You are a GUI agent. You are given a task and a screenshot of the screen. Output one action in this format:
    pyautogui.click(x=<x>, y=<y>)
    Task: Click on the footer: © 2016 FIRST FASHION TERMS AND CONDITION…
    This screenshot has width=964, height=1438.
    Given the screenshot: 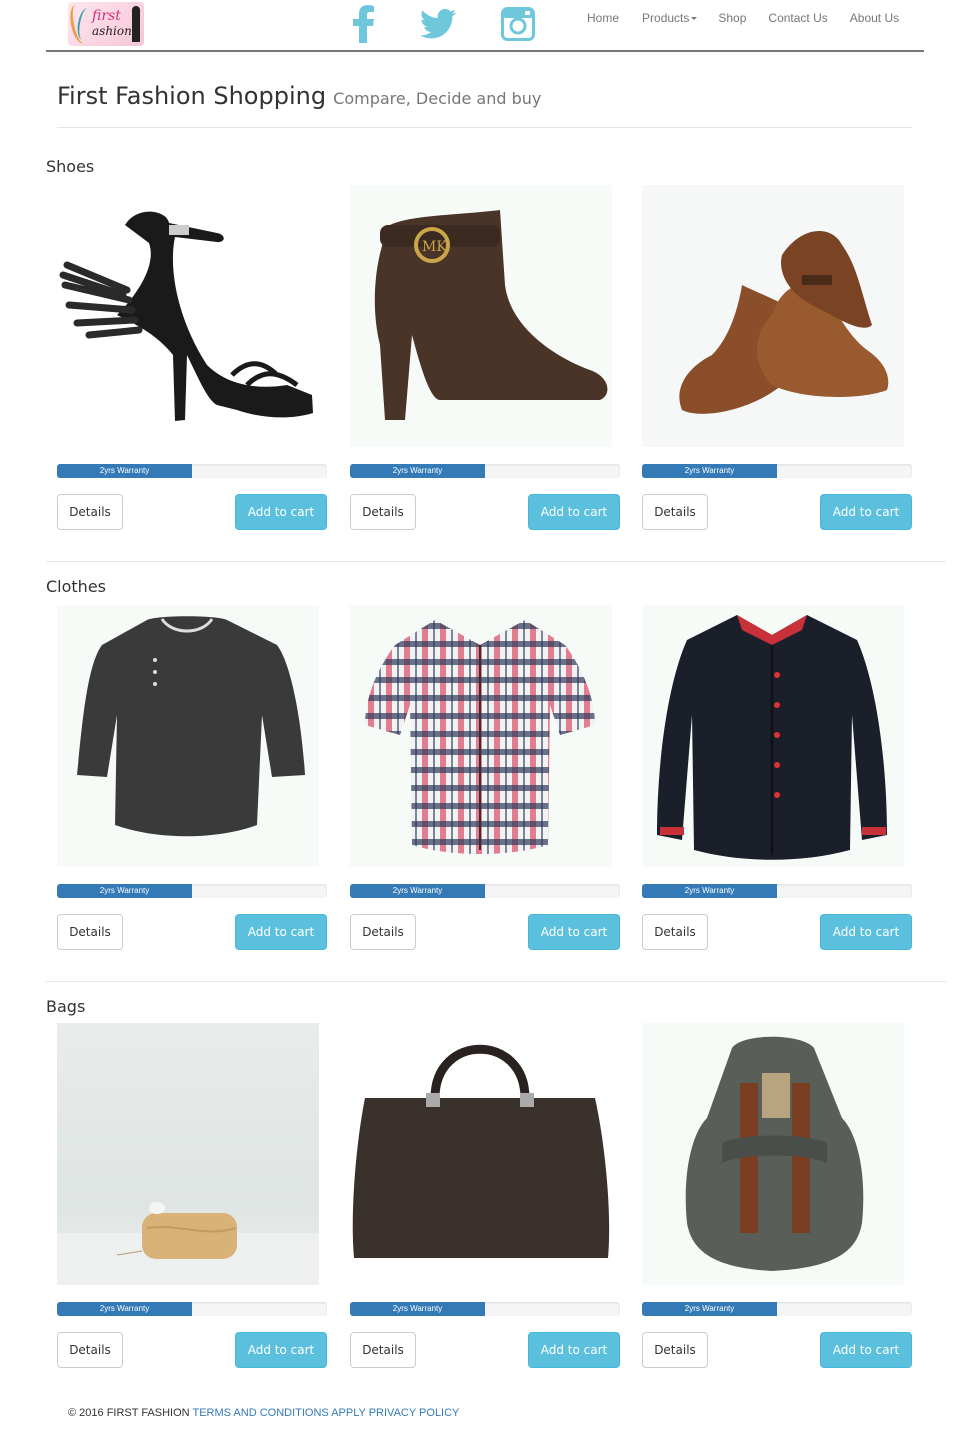 What is the action you would take?
    pyautogui.click(x=263, y=1413)
    